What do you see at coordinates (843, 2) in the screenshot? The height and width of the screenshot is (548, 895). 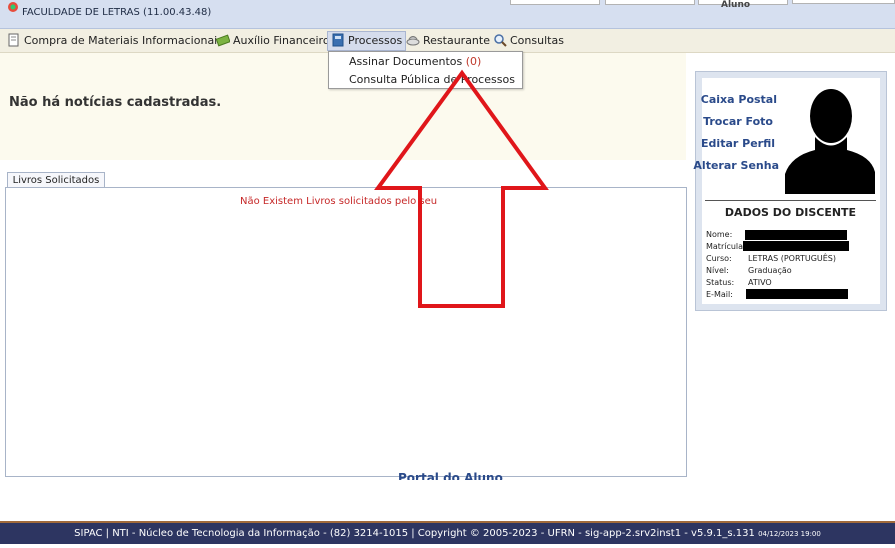 I see `top-right-box` at bounding box center [843, 2].